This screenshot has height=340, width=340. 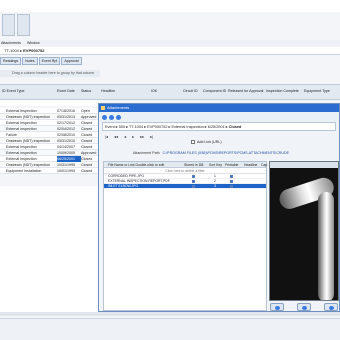 I want to click on status-bar, so click(x=170, y=329).